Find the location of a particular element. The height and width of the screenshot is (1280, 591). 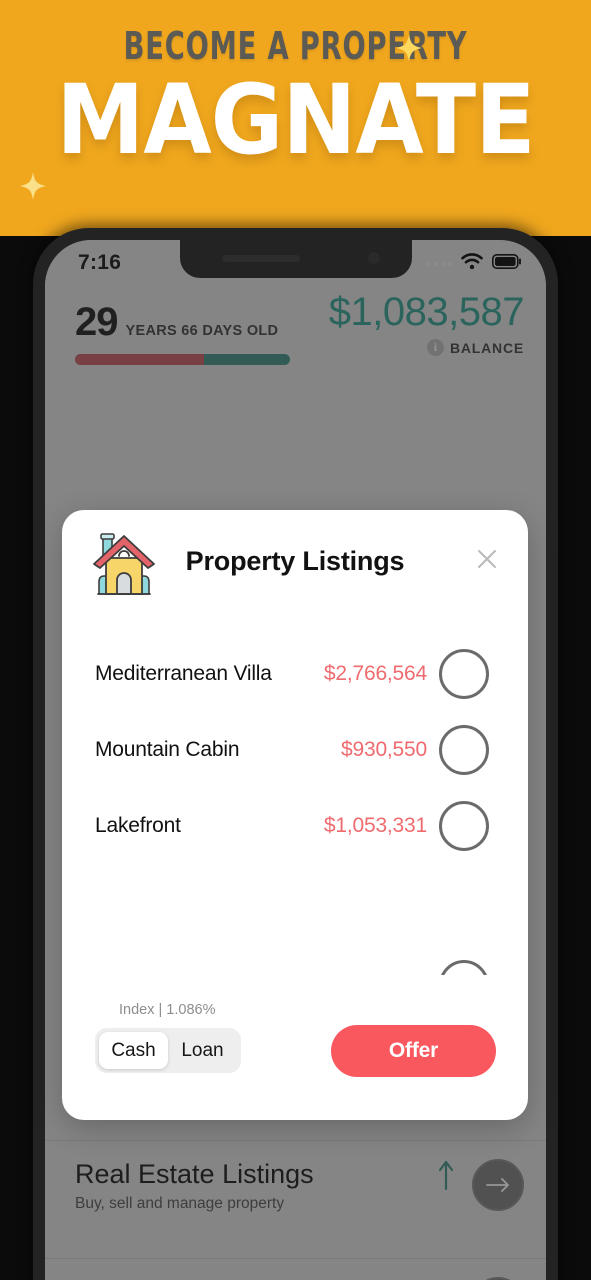

segment-option-loan: Loan is located at coordinates (202, 1050).